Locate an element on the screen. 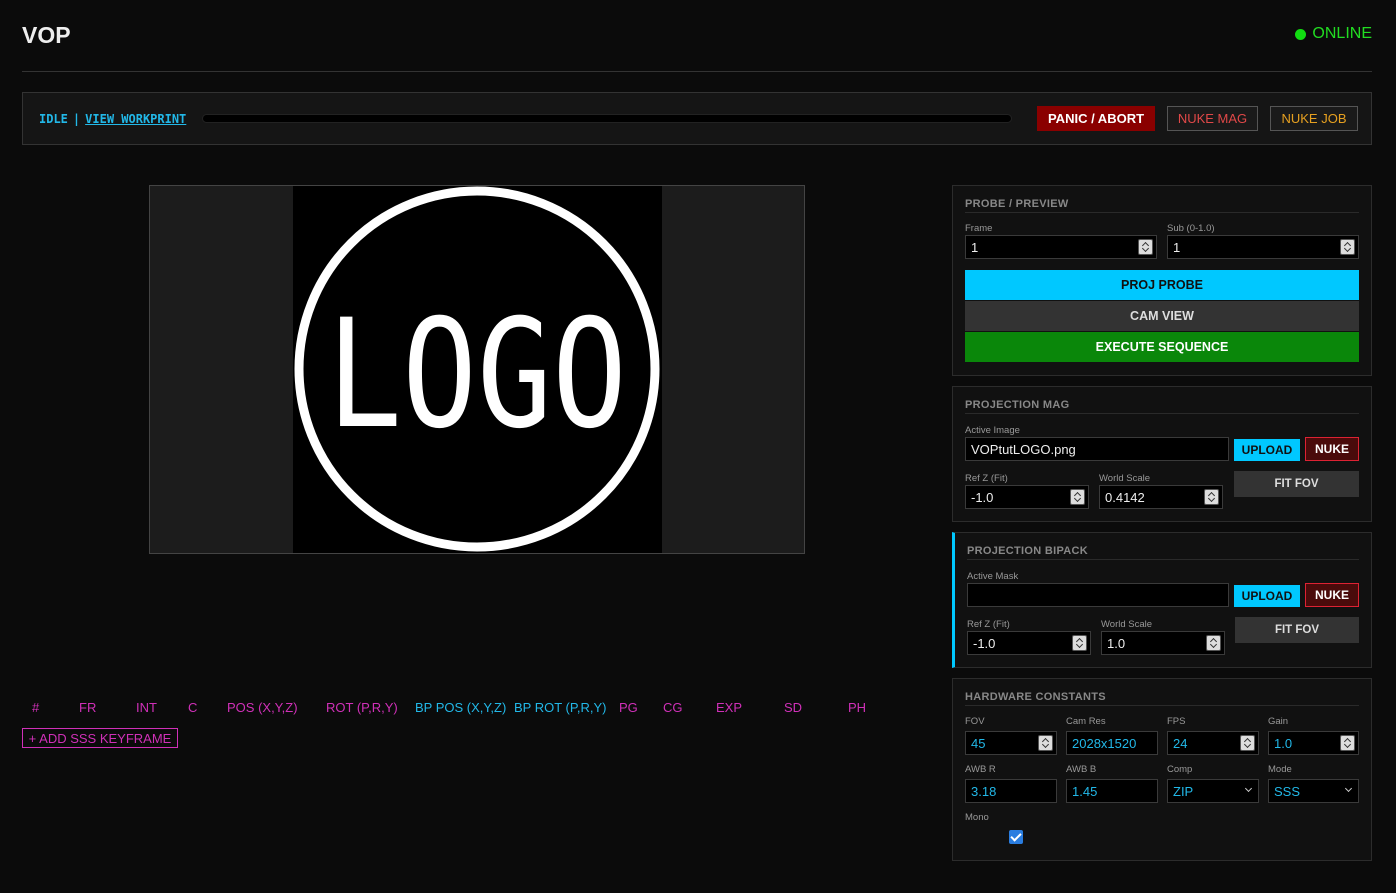 Image resolution: width=1396 pixels, height=893 pixels. col-pg: PG is located at coordinates (628, 707).